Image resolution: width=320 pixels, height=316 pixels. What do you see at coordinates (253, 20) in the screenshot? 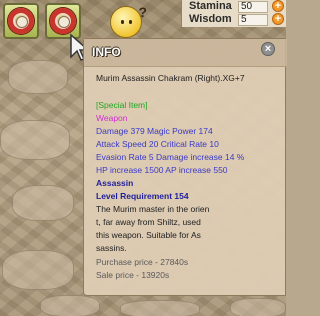
I see `wisdom-value: 5` at bounding box center [253, 20].